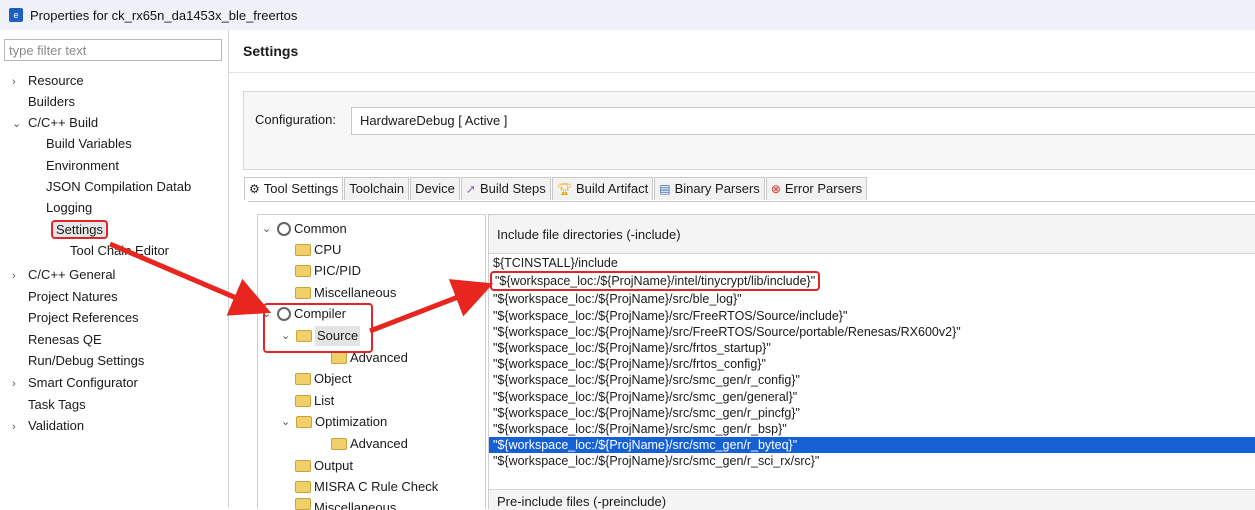  What do you see at coordinates (284, 229) in the screenshot?
I see `gear-icon` at bounding box center [284, 229].